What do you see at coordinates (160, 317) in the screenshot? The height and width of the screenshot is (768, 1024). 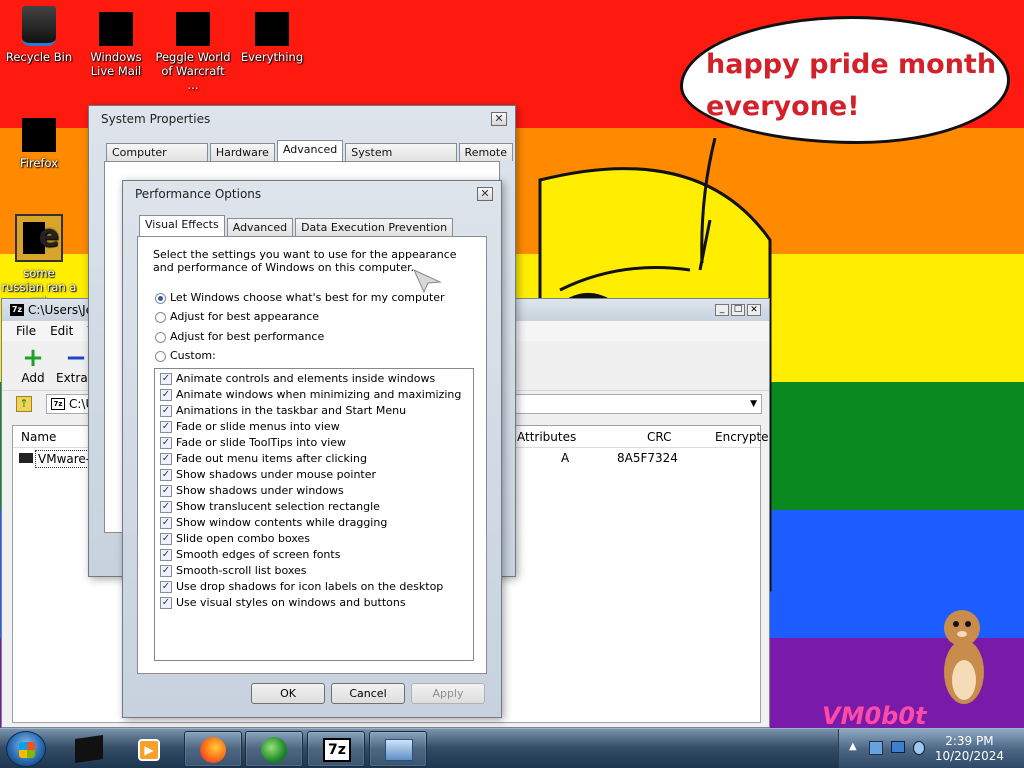 I see `radio-button` at bounding box center [160, 317].